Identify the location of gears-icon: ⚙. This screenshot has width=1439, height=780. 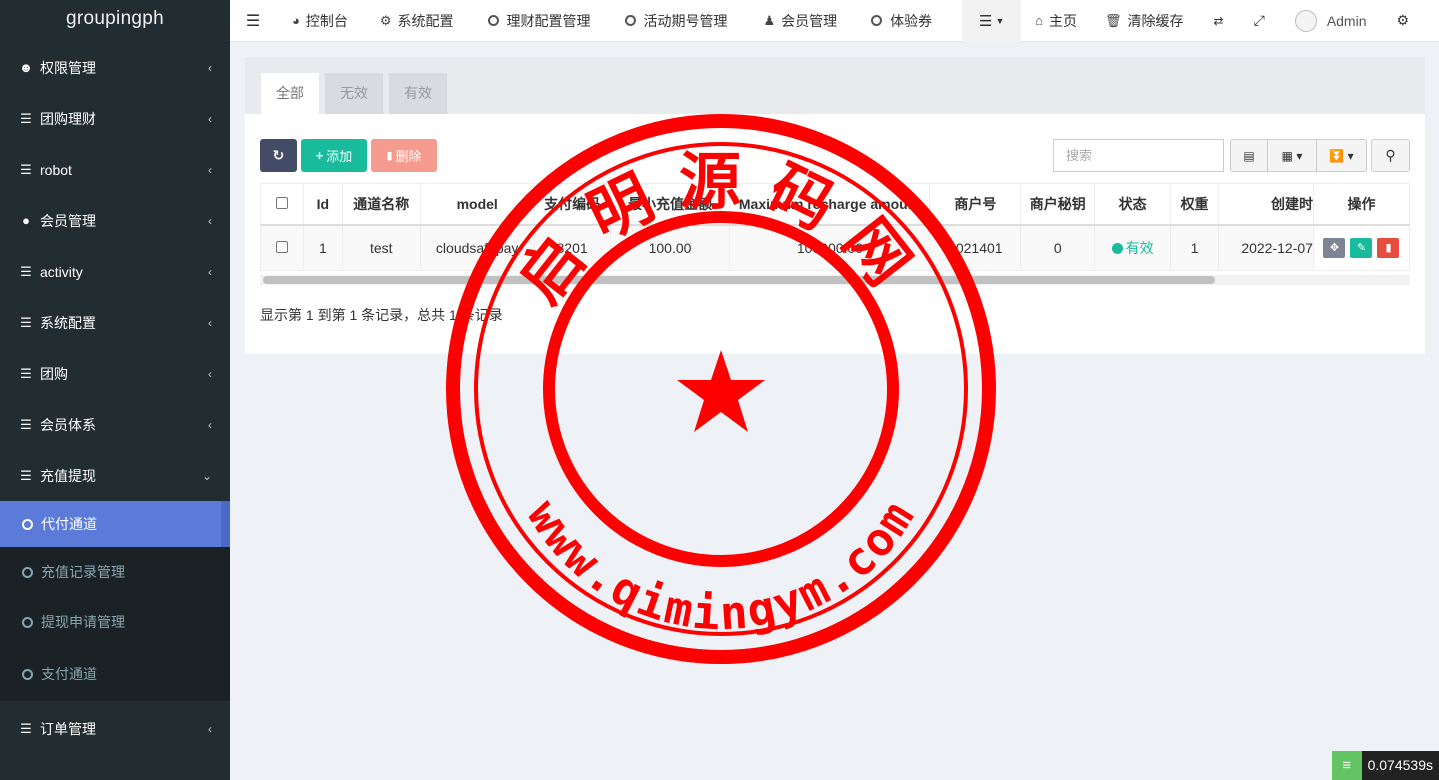
(1403, 20).